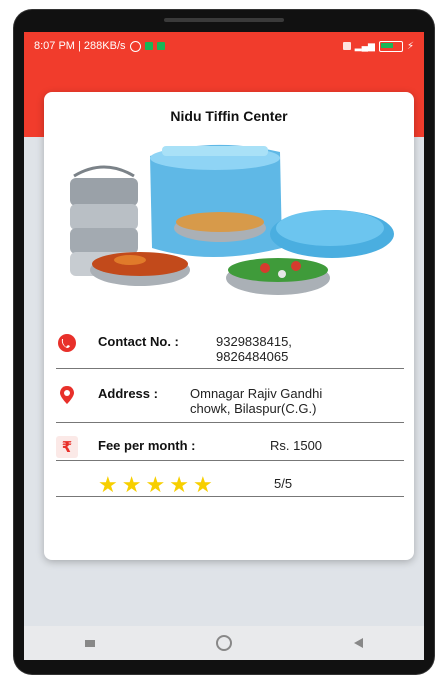 This screenshot has width=436, height=678. I want to click on contact-label: Contact No. :, so click(138, 341).